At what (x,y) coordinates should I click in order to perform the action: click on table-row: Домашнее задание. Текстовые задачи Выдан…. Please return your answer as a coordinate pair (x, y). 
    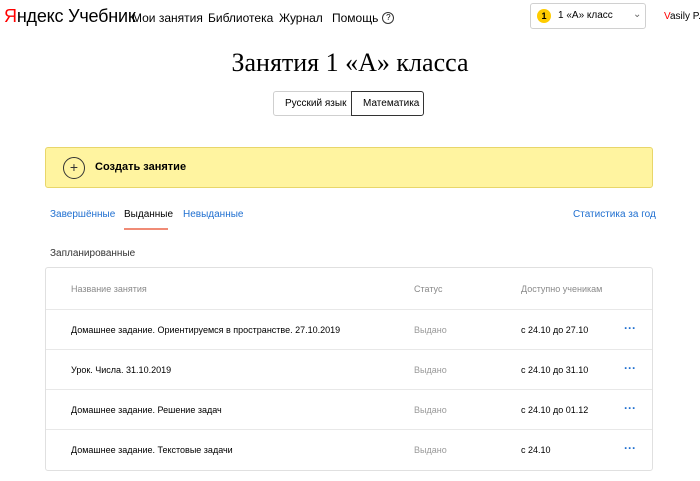
    Looking at the image, I should click on (349, 449).